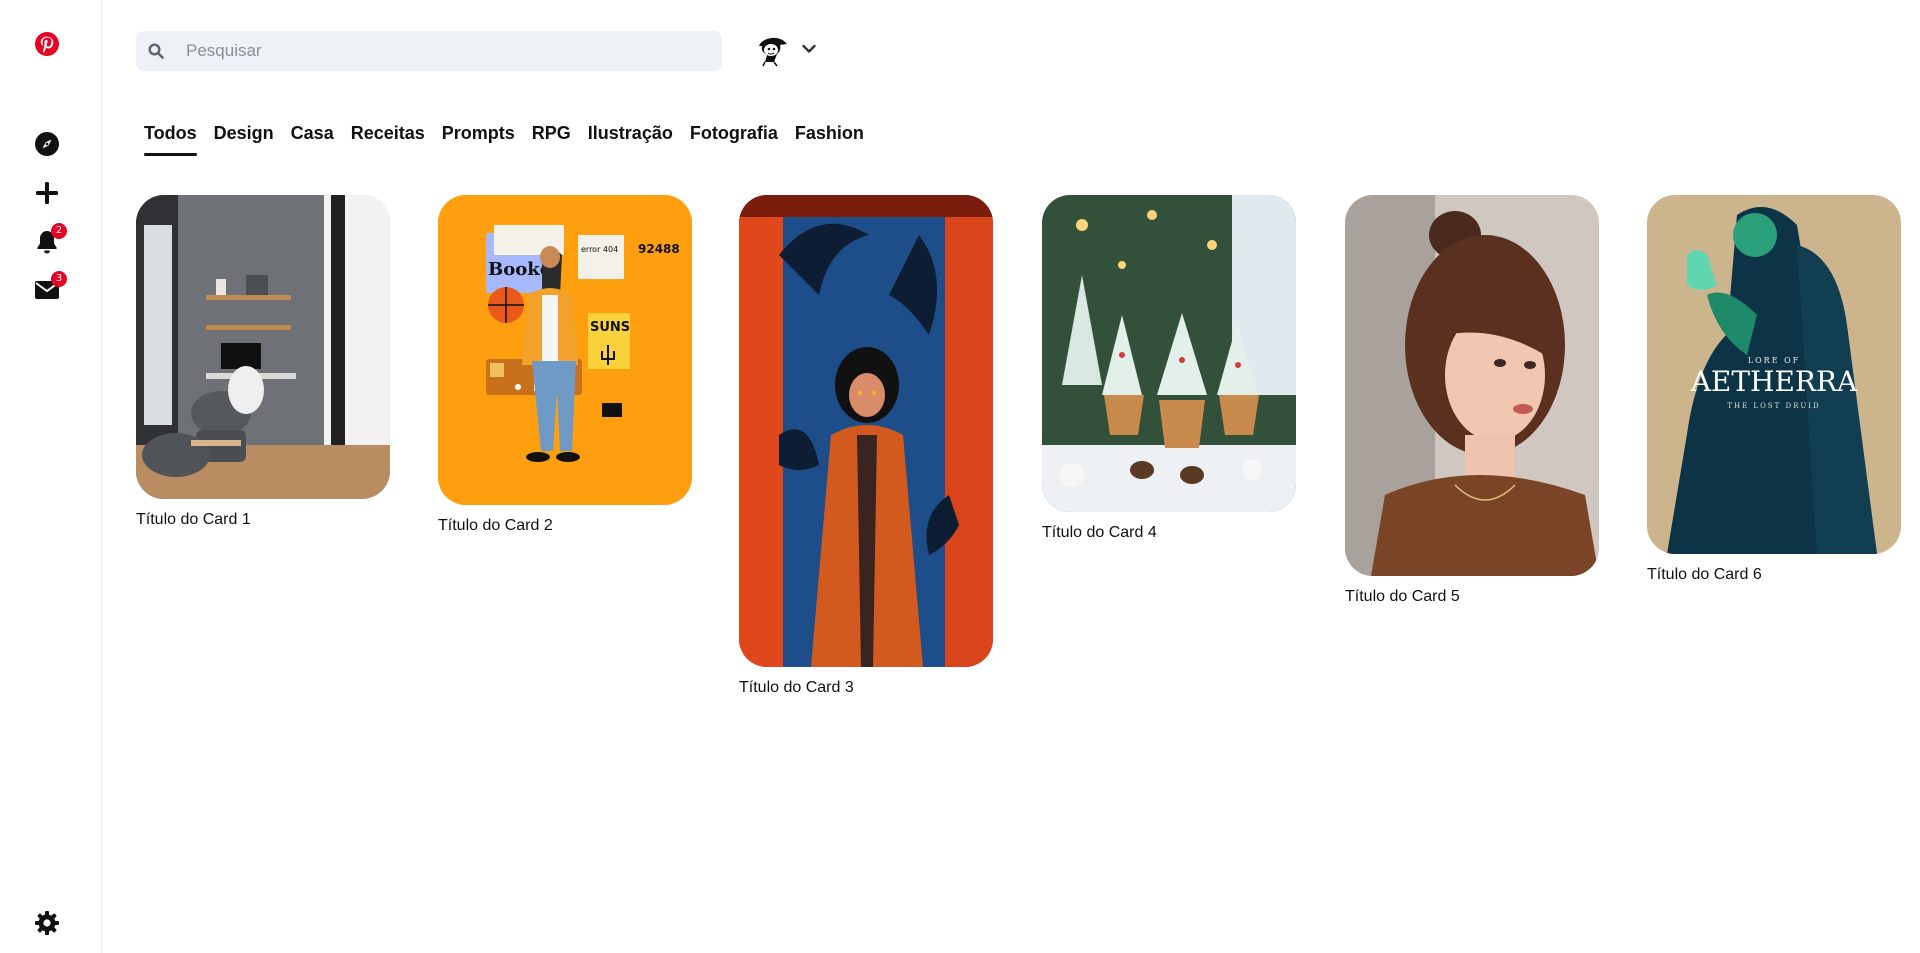 Image resolution: width=1920 pixels, height=953 pixels. I want to click on tab-design: Design, so click(244, 139).